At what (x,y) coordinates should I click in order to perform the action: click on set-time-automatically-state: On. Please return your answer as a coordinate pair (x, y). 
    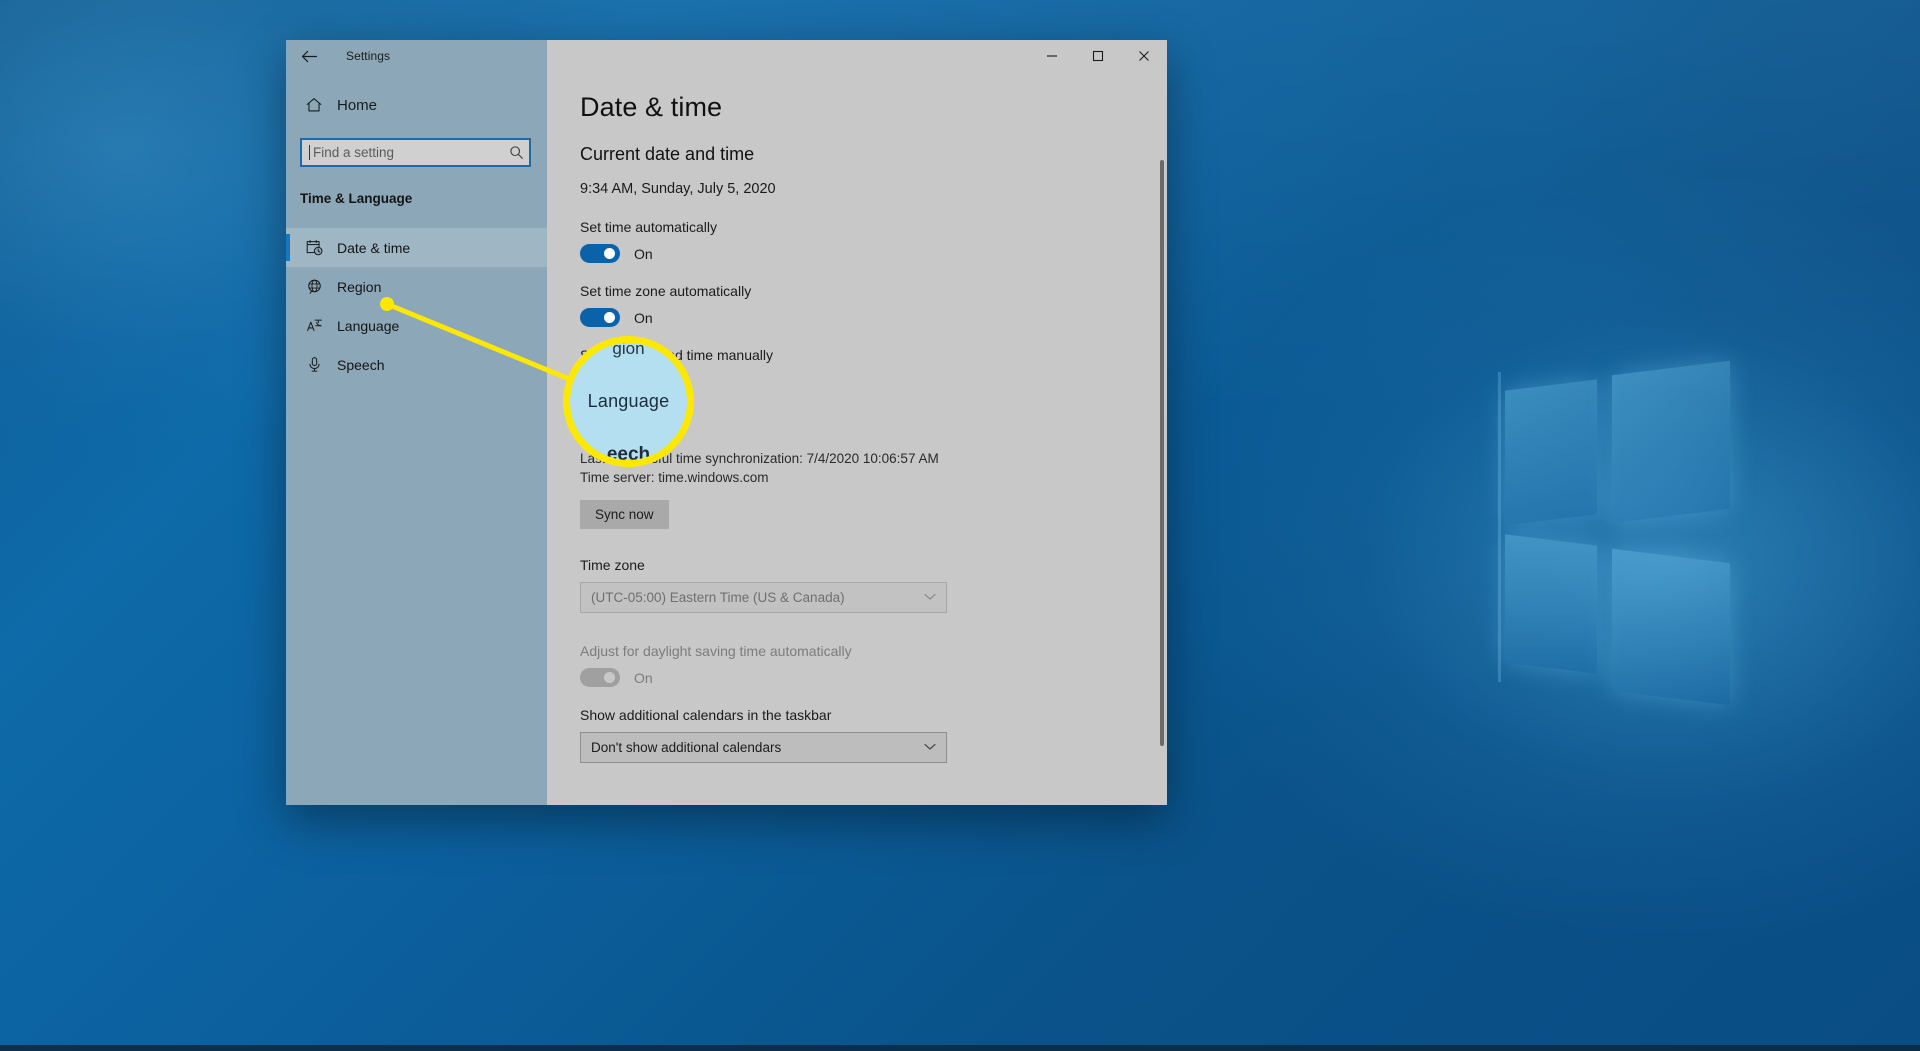
    Looking at the image, I should click on (643, 253).